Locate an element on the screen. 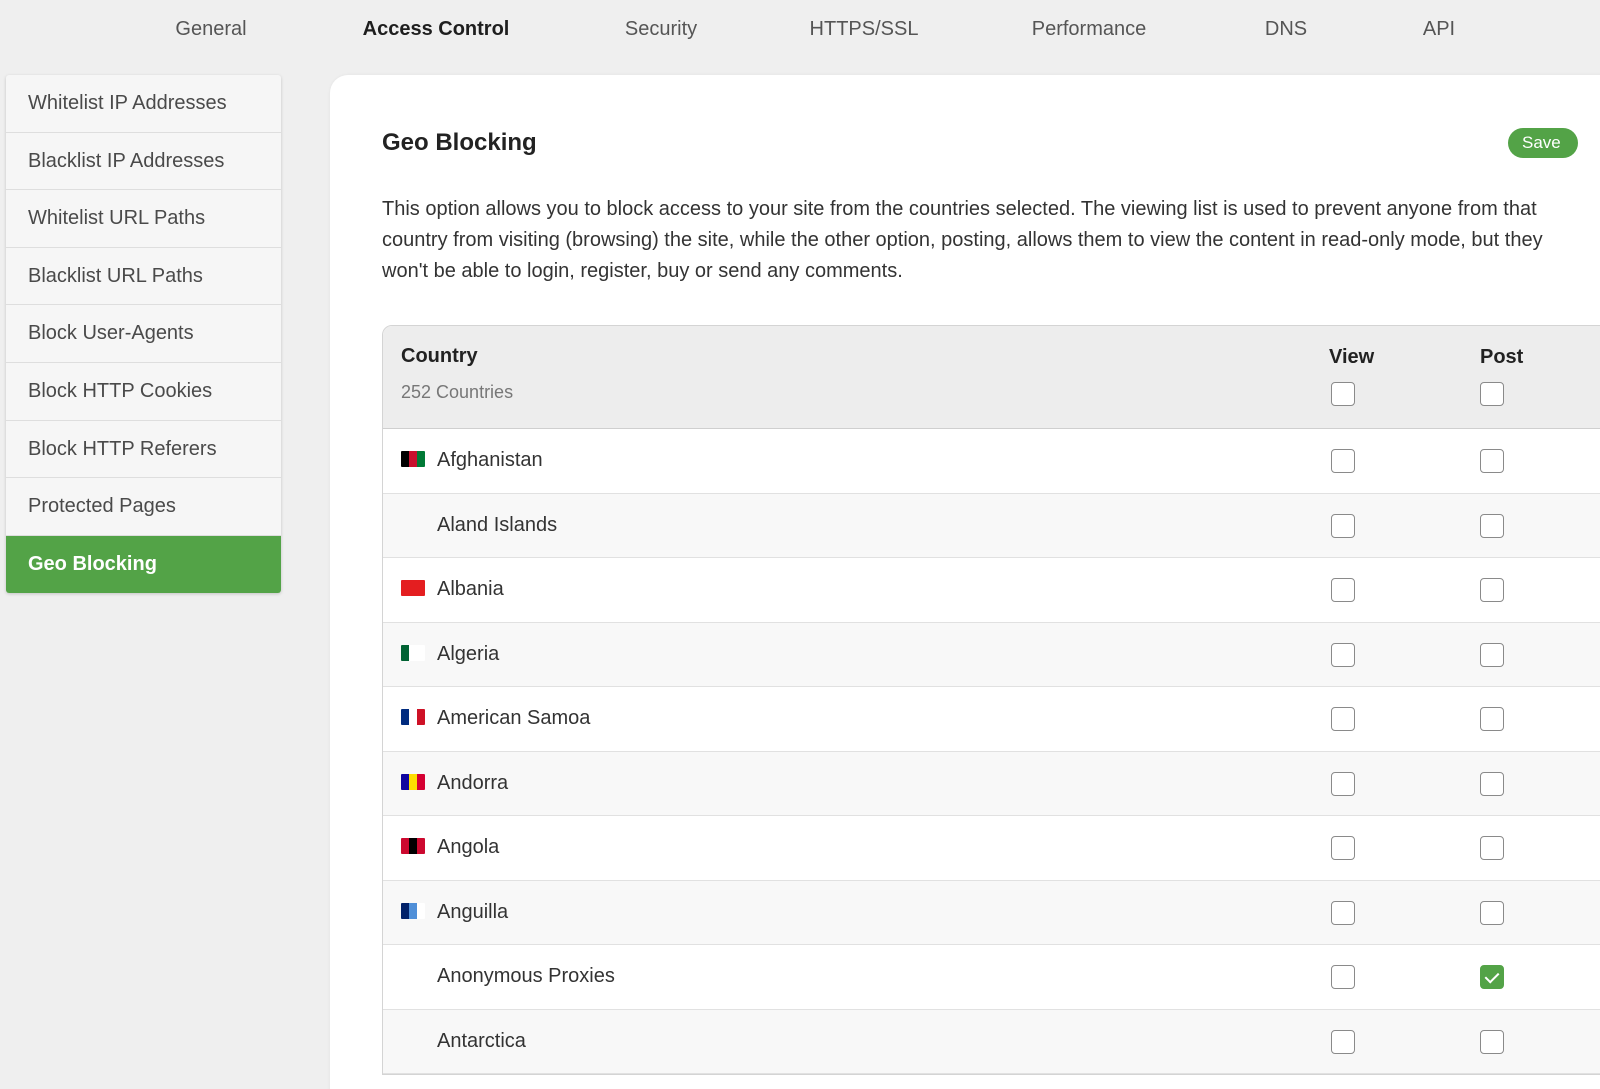 The image size is (1600, 1089). sidebar-item-whitelist-ip-addresses: Whitelist IP Addresses is located at coordinates (143, 104).